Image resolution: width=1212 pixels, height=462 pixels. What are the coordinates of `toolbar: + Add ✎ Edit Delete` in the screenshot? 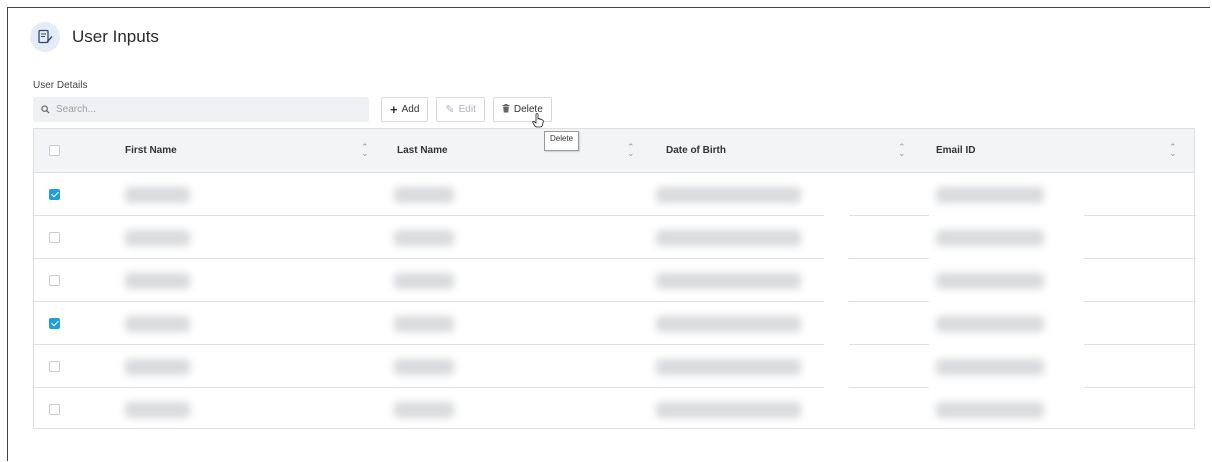 It's located at (466, 109).